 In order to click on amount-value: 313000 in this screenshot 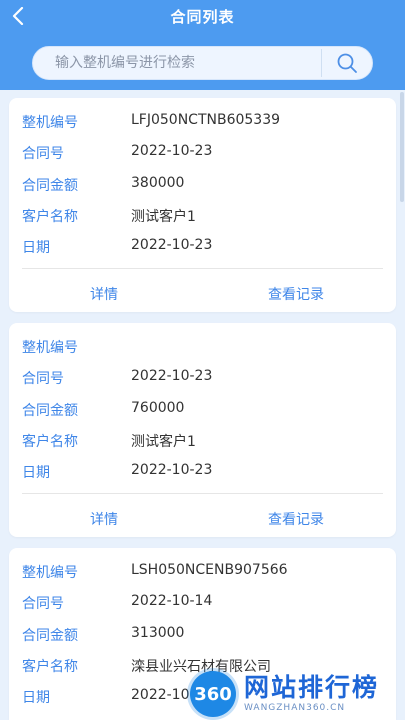, I will do `click(158, 633)`.